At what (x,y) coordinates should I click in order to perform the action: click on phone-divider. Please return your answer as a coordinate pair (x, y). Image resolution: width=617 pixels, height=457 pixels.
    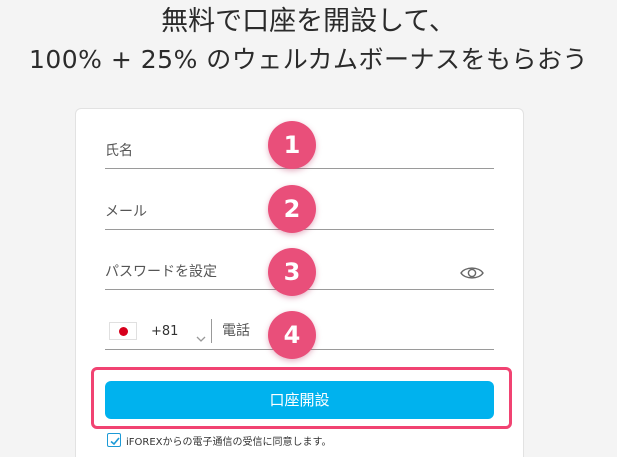
    Looking at the image, I should click on (211, 331).